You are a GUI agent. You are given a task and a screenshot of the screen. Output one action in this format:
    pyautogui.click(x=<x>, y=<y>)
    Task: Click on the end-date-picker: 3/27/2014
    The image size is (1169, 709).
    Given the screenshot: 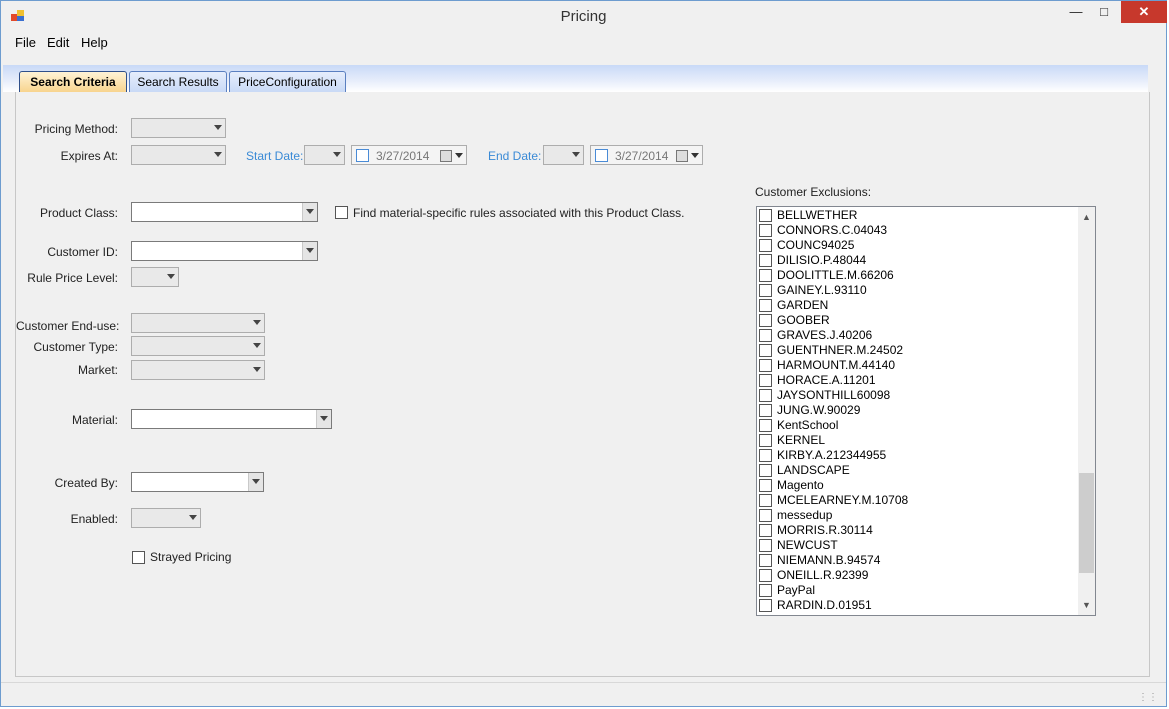 What is the action you would take?
    pyautogui.click(x=646, y=155)
    